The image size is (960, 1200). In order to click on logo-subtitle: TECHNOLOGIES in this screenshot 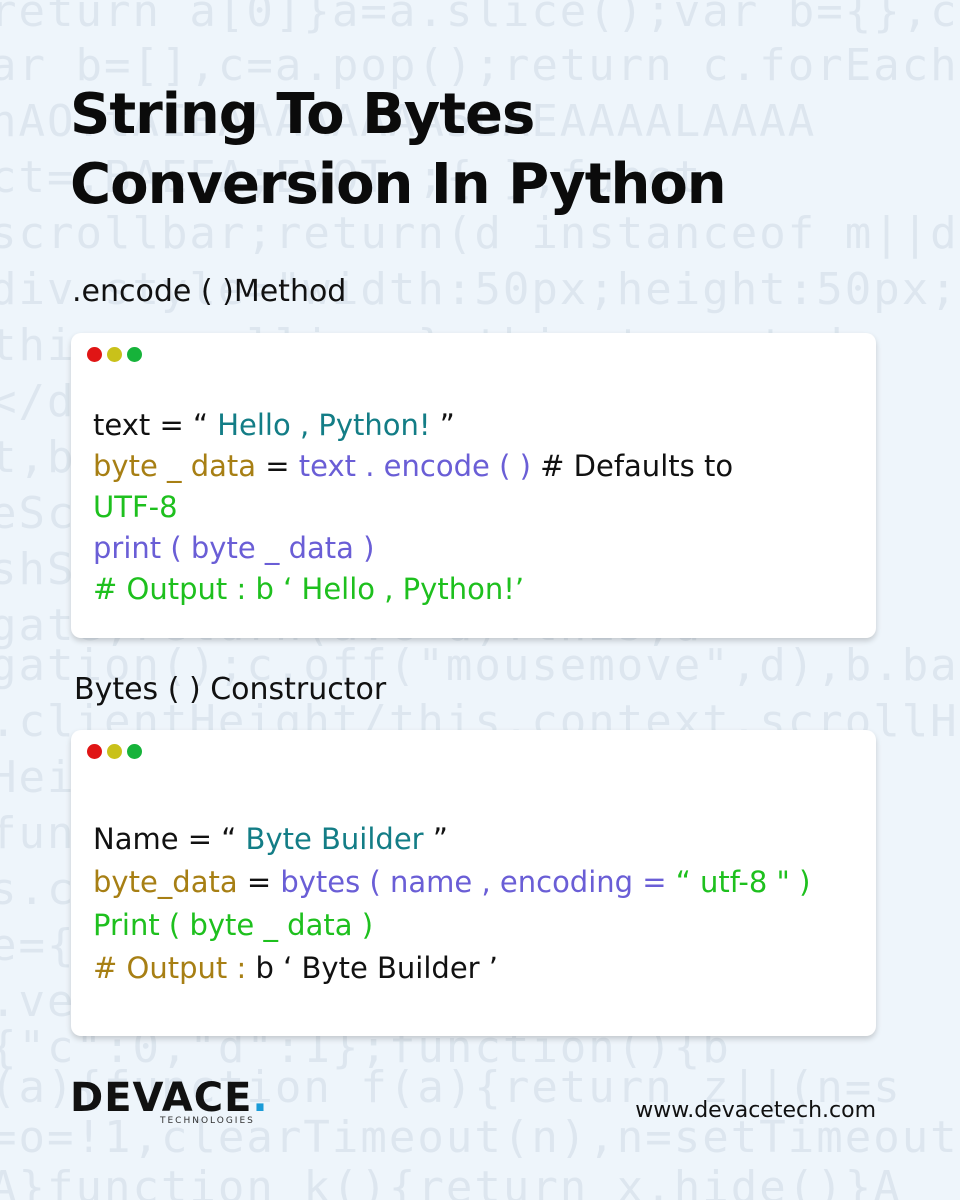, I will do `click(207, 1121)`.